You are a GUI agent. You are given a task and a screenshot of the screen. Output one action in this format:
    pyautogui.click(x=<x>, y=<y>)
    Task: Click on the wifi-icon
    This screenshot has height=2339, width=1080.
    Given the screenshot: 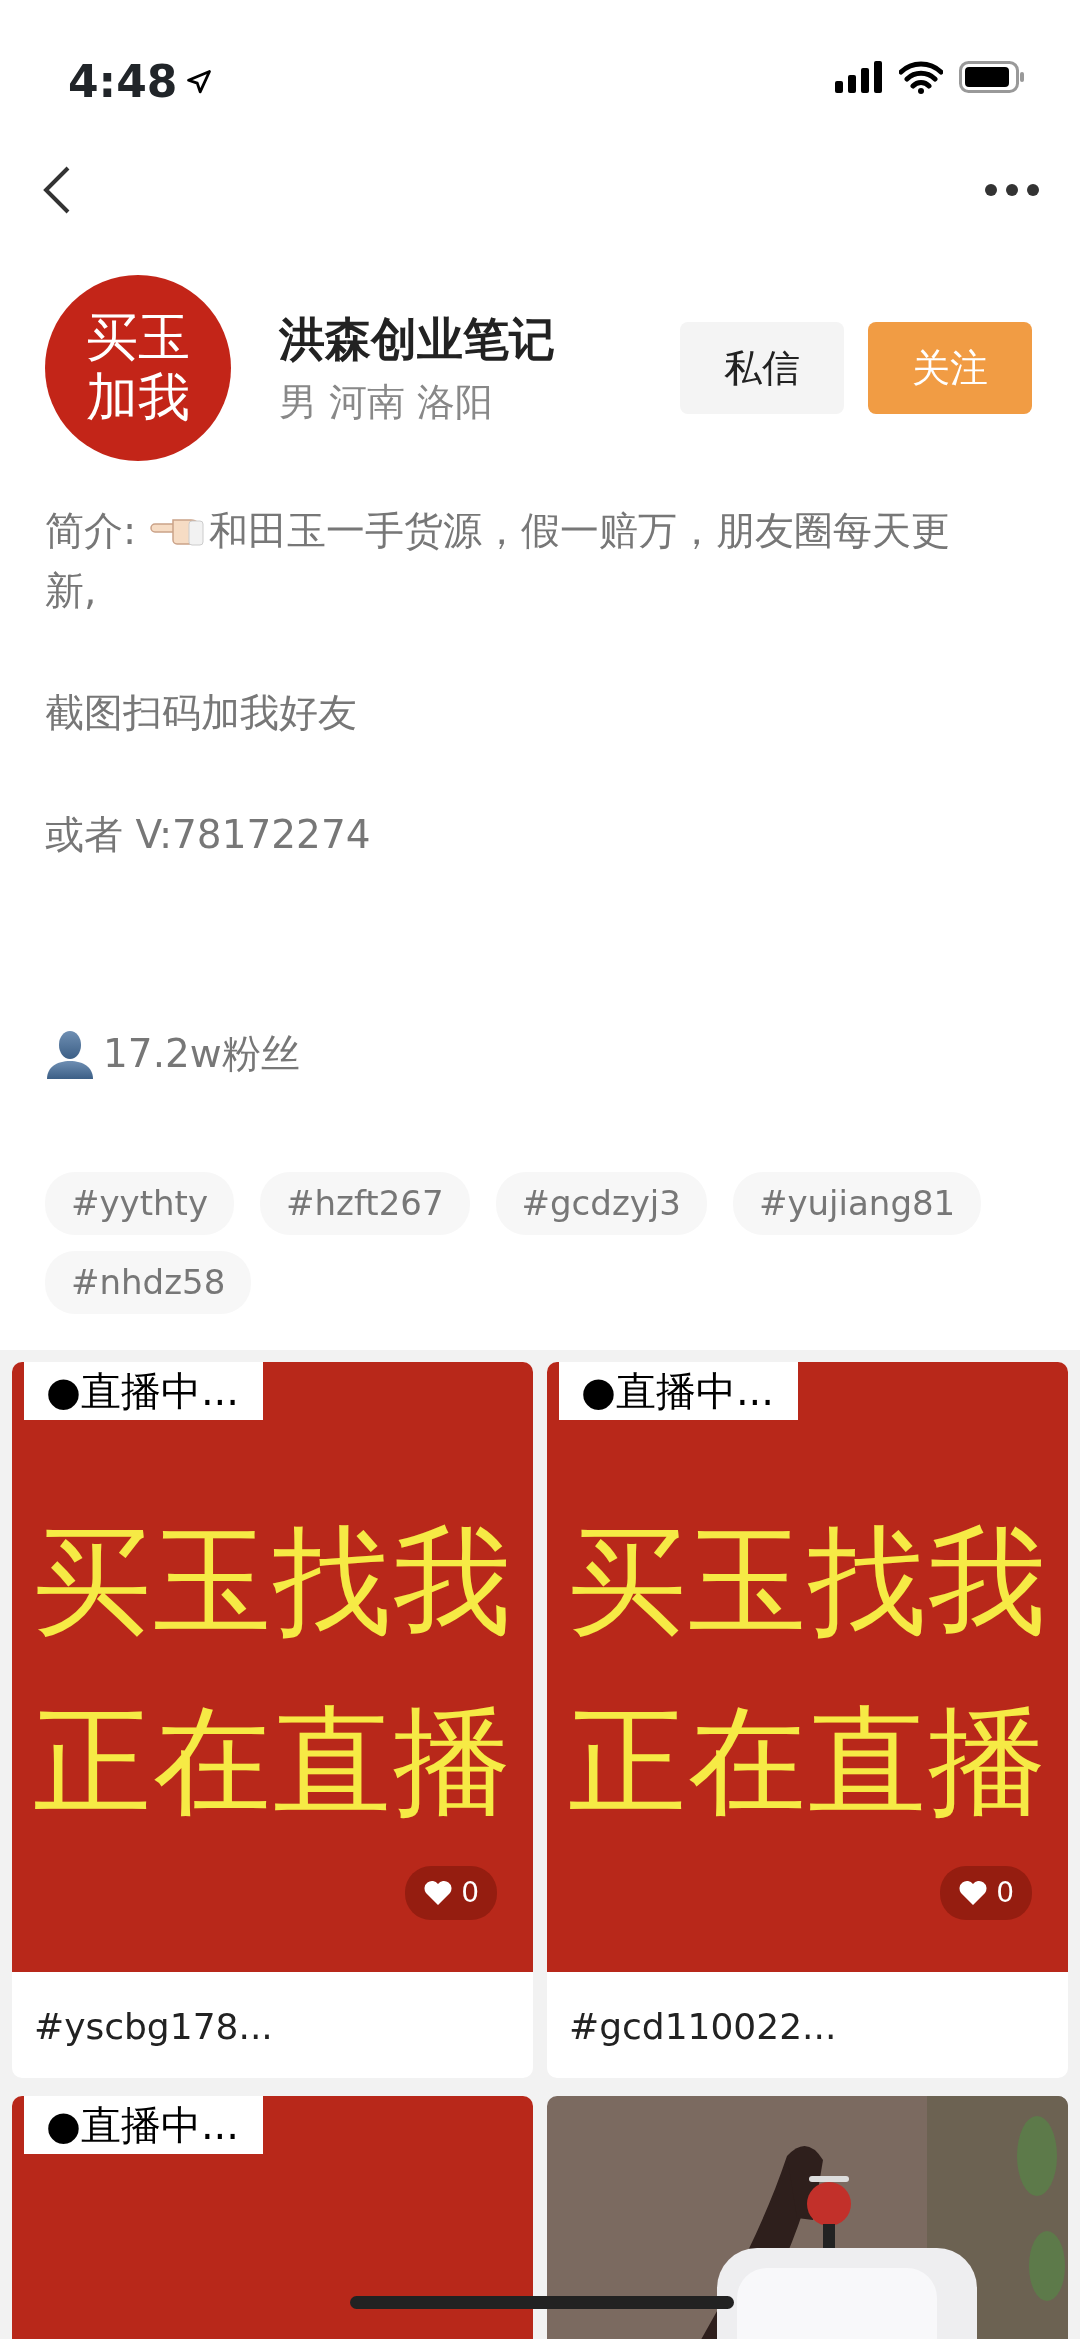 What is the action you would take?
    pyautogui.click(x=921, y=77)
    